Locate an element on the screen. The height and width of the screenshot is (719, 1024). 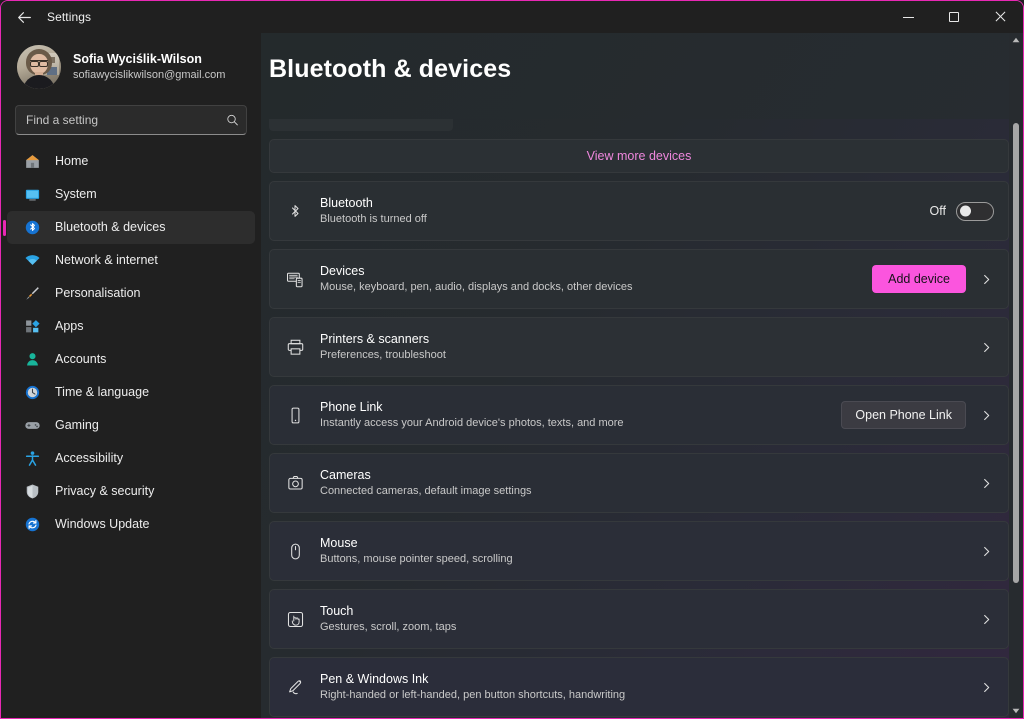
page-header: Bluetooth & devices is located at coordinates (642, 76).